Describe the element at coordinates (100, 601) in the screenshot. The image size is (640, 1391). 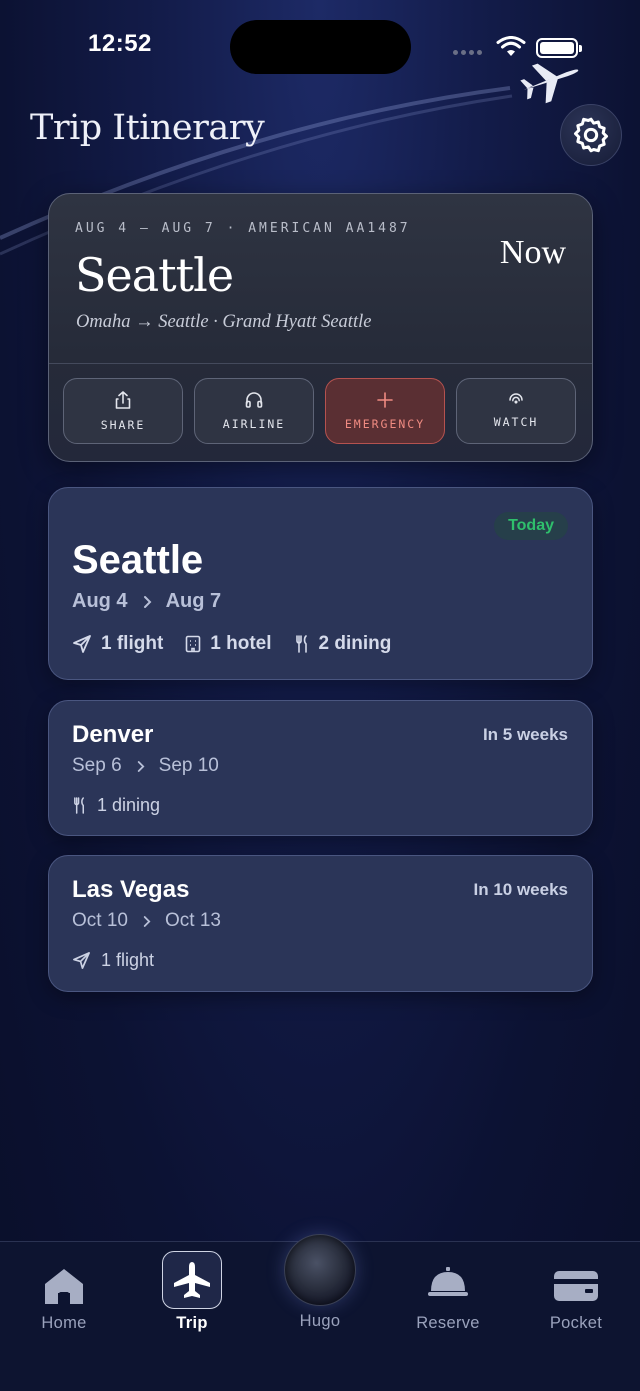
I see `trip-start-date: Aug 4` at that location.